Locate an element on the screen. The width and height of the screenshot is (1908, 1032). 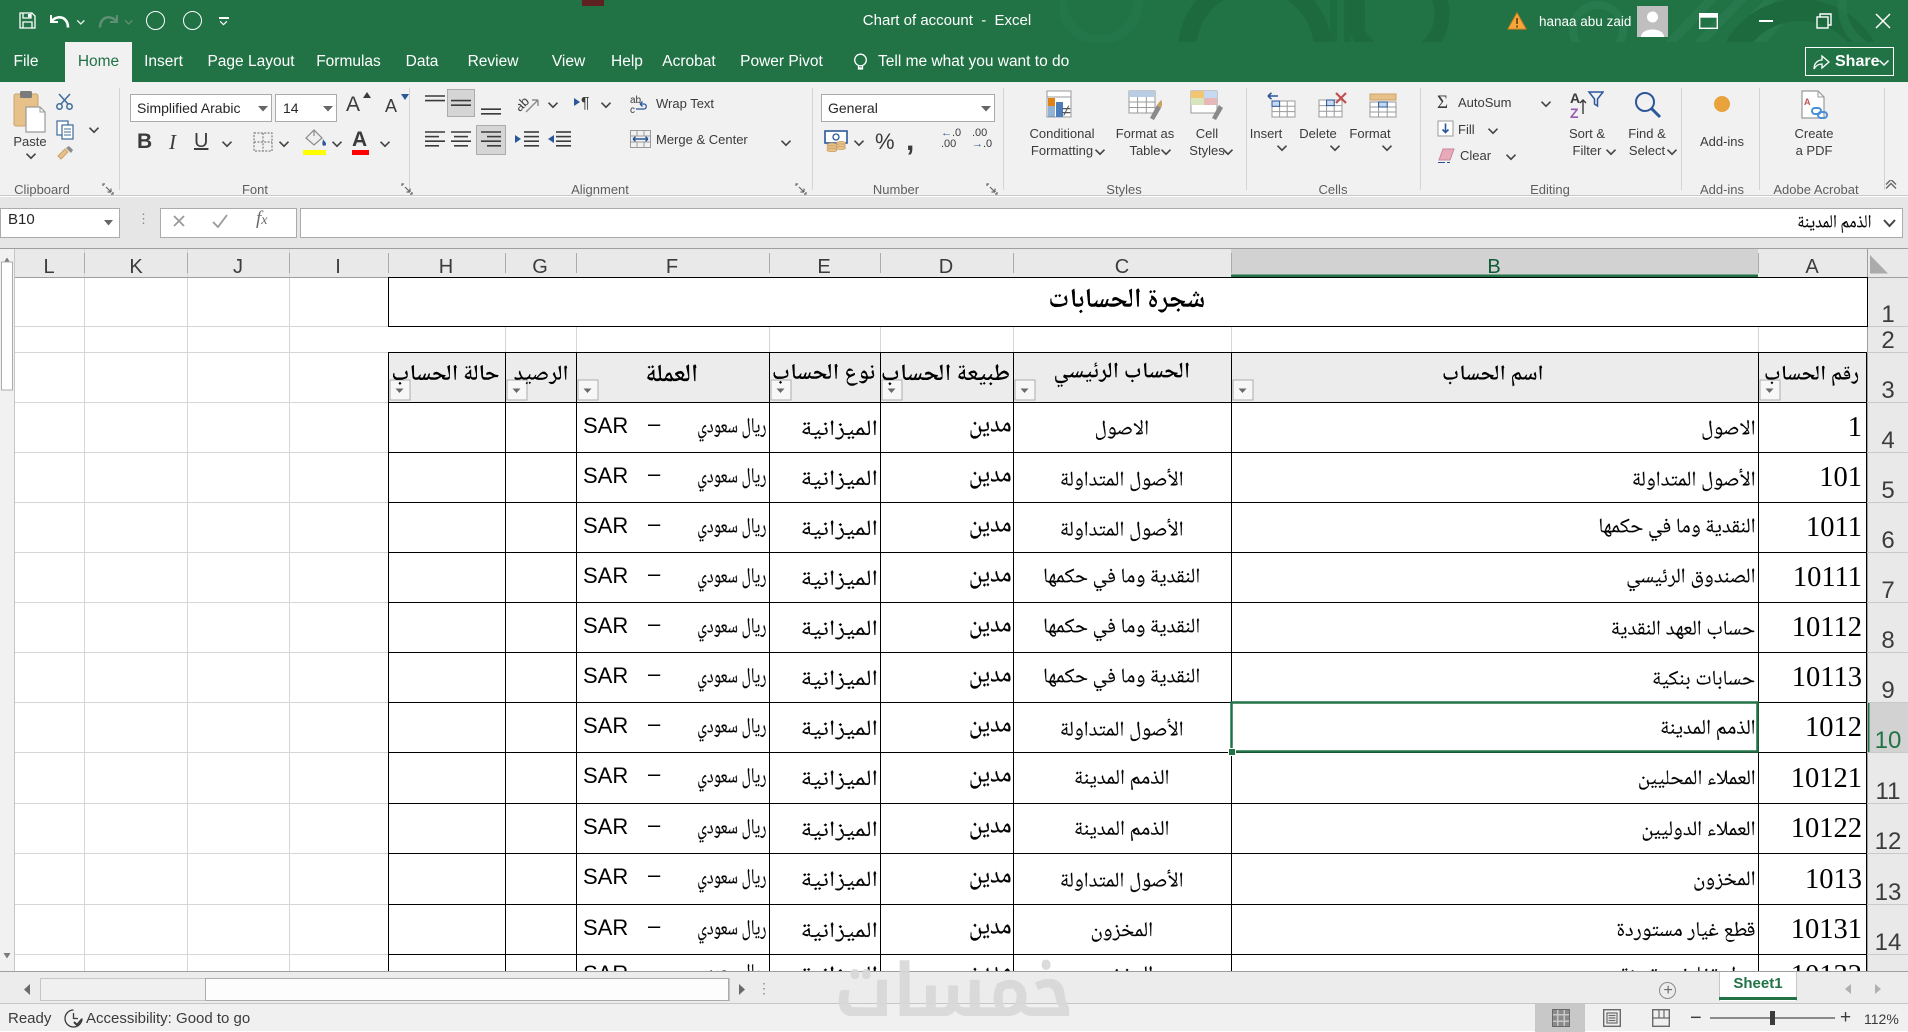
svg-text: E is located at coordinates (823, 267).